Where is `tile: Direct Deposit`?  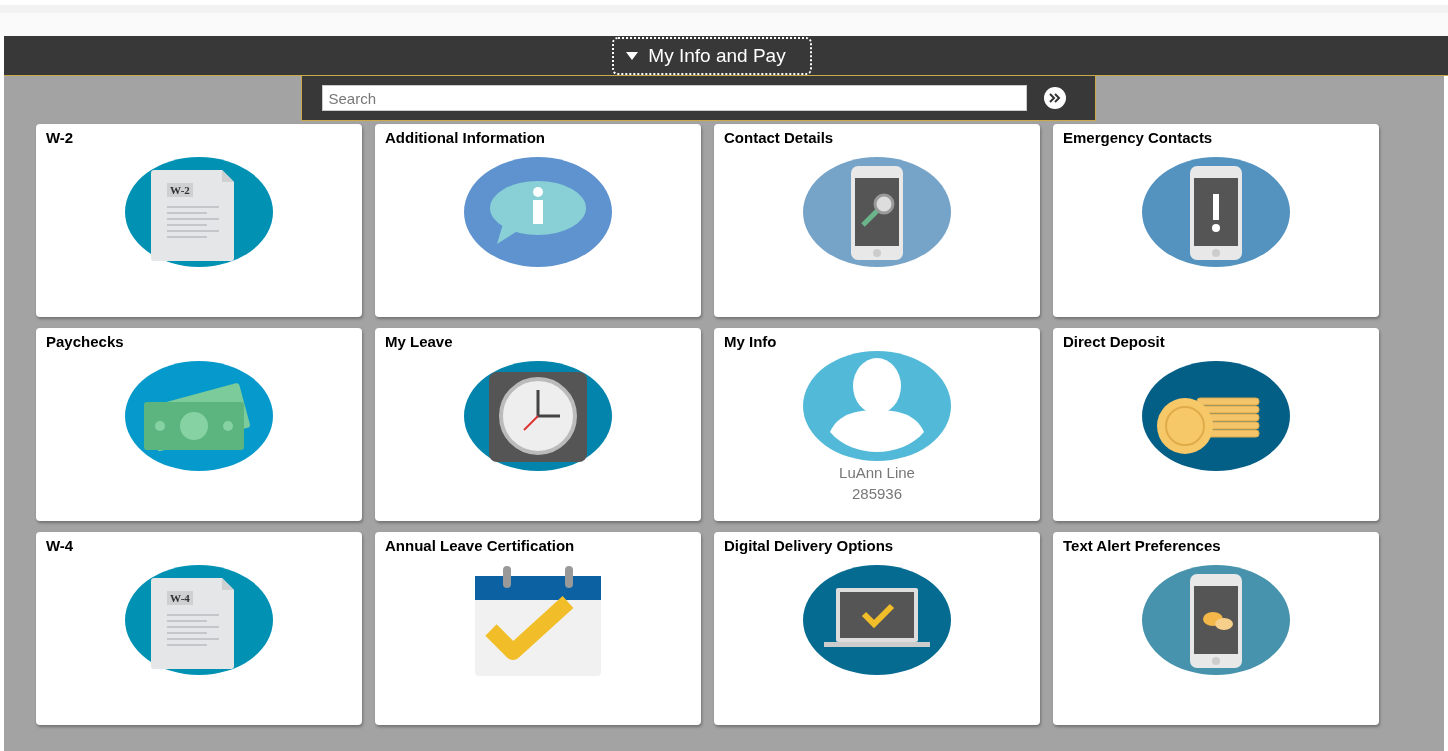 tile: Direct Deposit is located at coordinates (1216, 424).